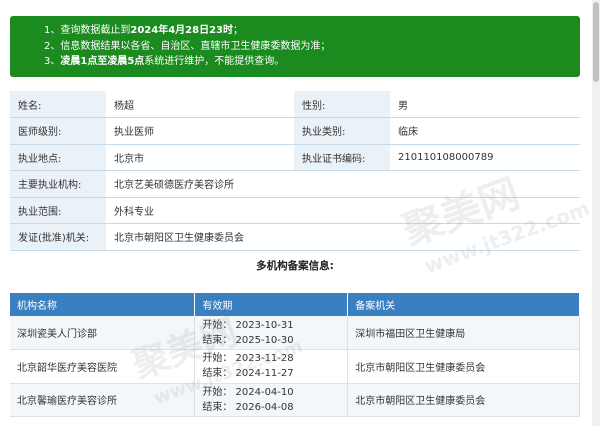 The image size is (600, 426). What do you see at coordinates (103, 400) in the screenshot?
I see `row-org: 北京馨瑜医疗美容诊所` at bounding box center [103, 400].